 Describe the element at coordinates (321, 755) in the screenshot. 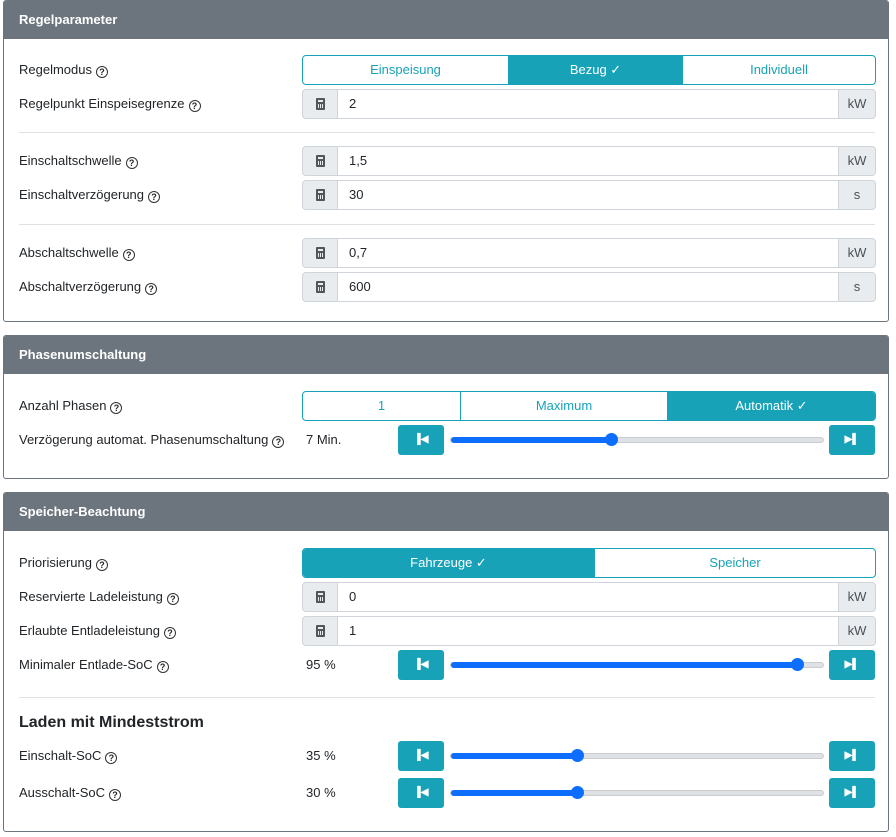

I see `einschalt-soc-value: 35 %` at that location.